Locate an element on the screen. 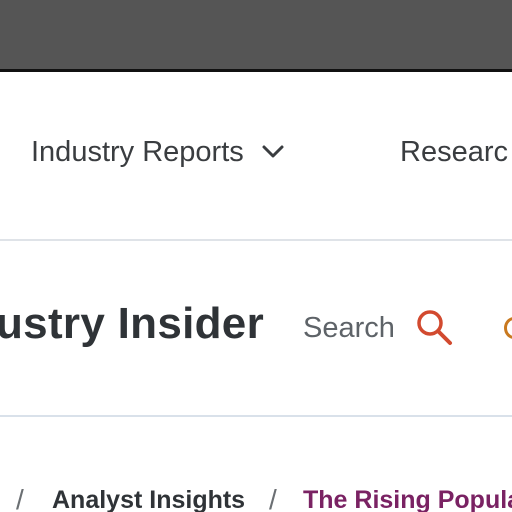  browser-top-bar is located at coordinates (256, 36).